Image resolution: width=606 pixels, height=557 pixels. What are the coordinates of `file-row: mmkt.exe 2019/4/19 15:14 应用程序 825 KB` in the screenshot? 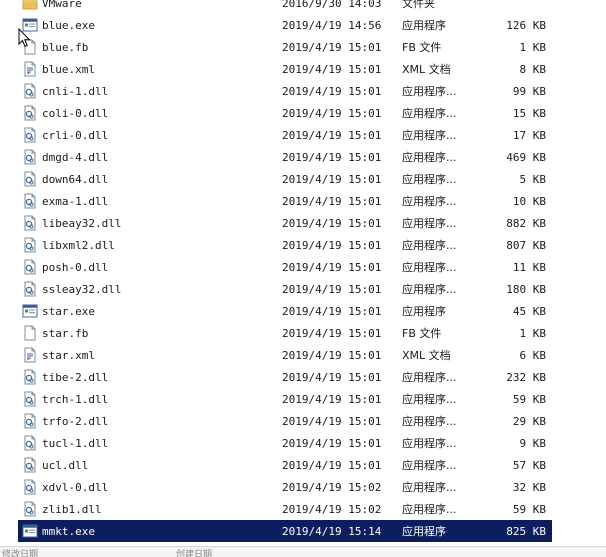 It's located at (285, 531).